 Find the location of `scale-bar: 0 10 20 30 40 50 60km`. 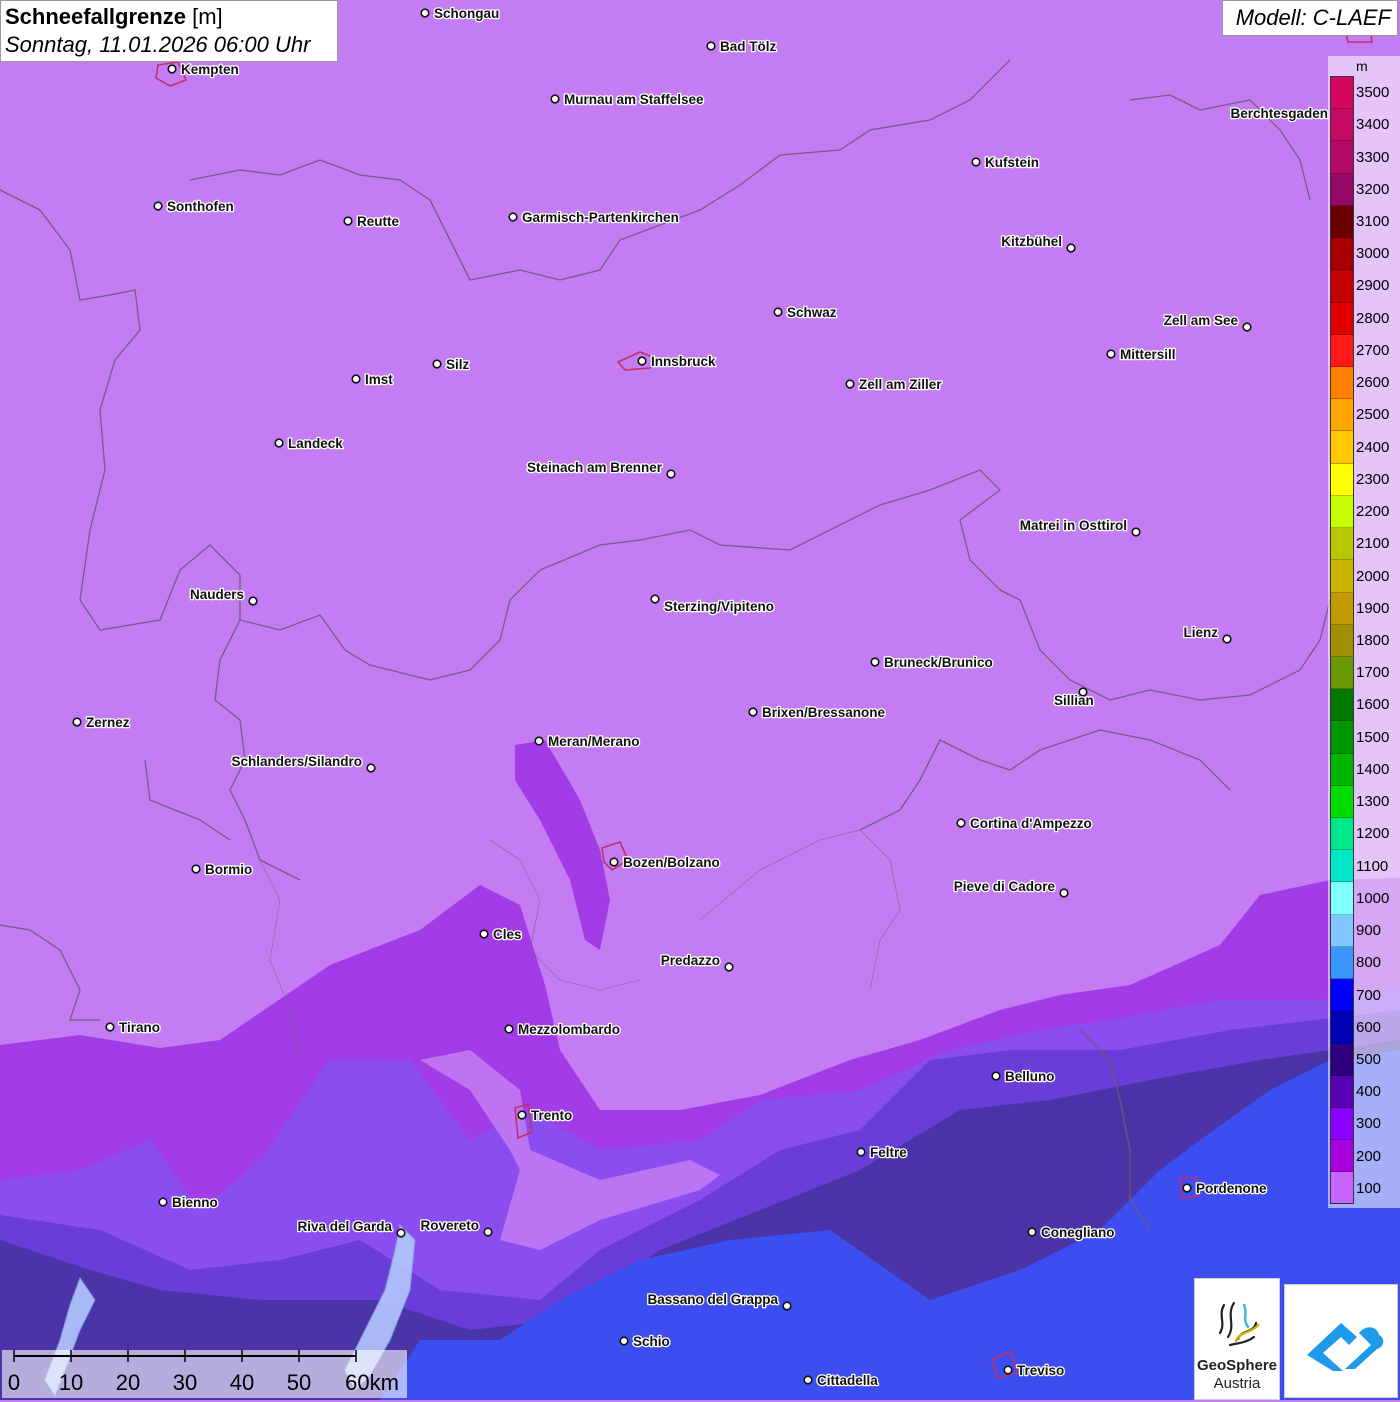

scale-bar: 0 10 20 30 40 50 60km is located at coordinates (204, 1374).